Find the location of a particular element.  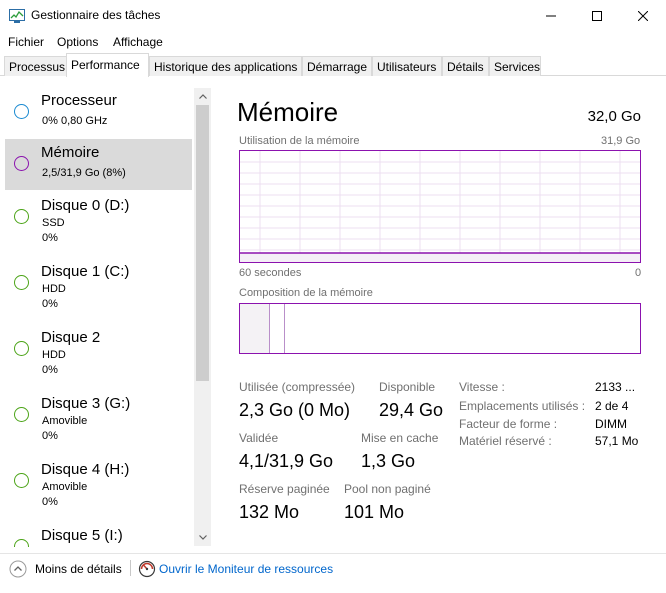

tab-processus: Processus is located at coordinates (35, 66).